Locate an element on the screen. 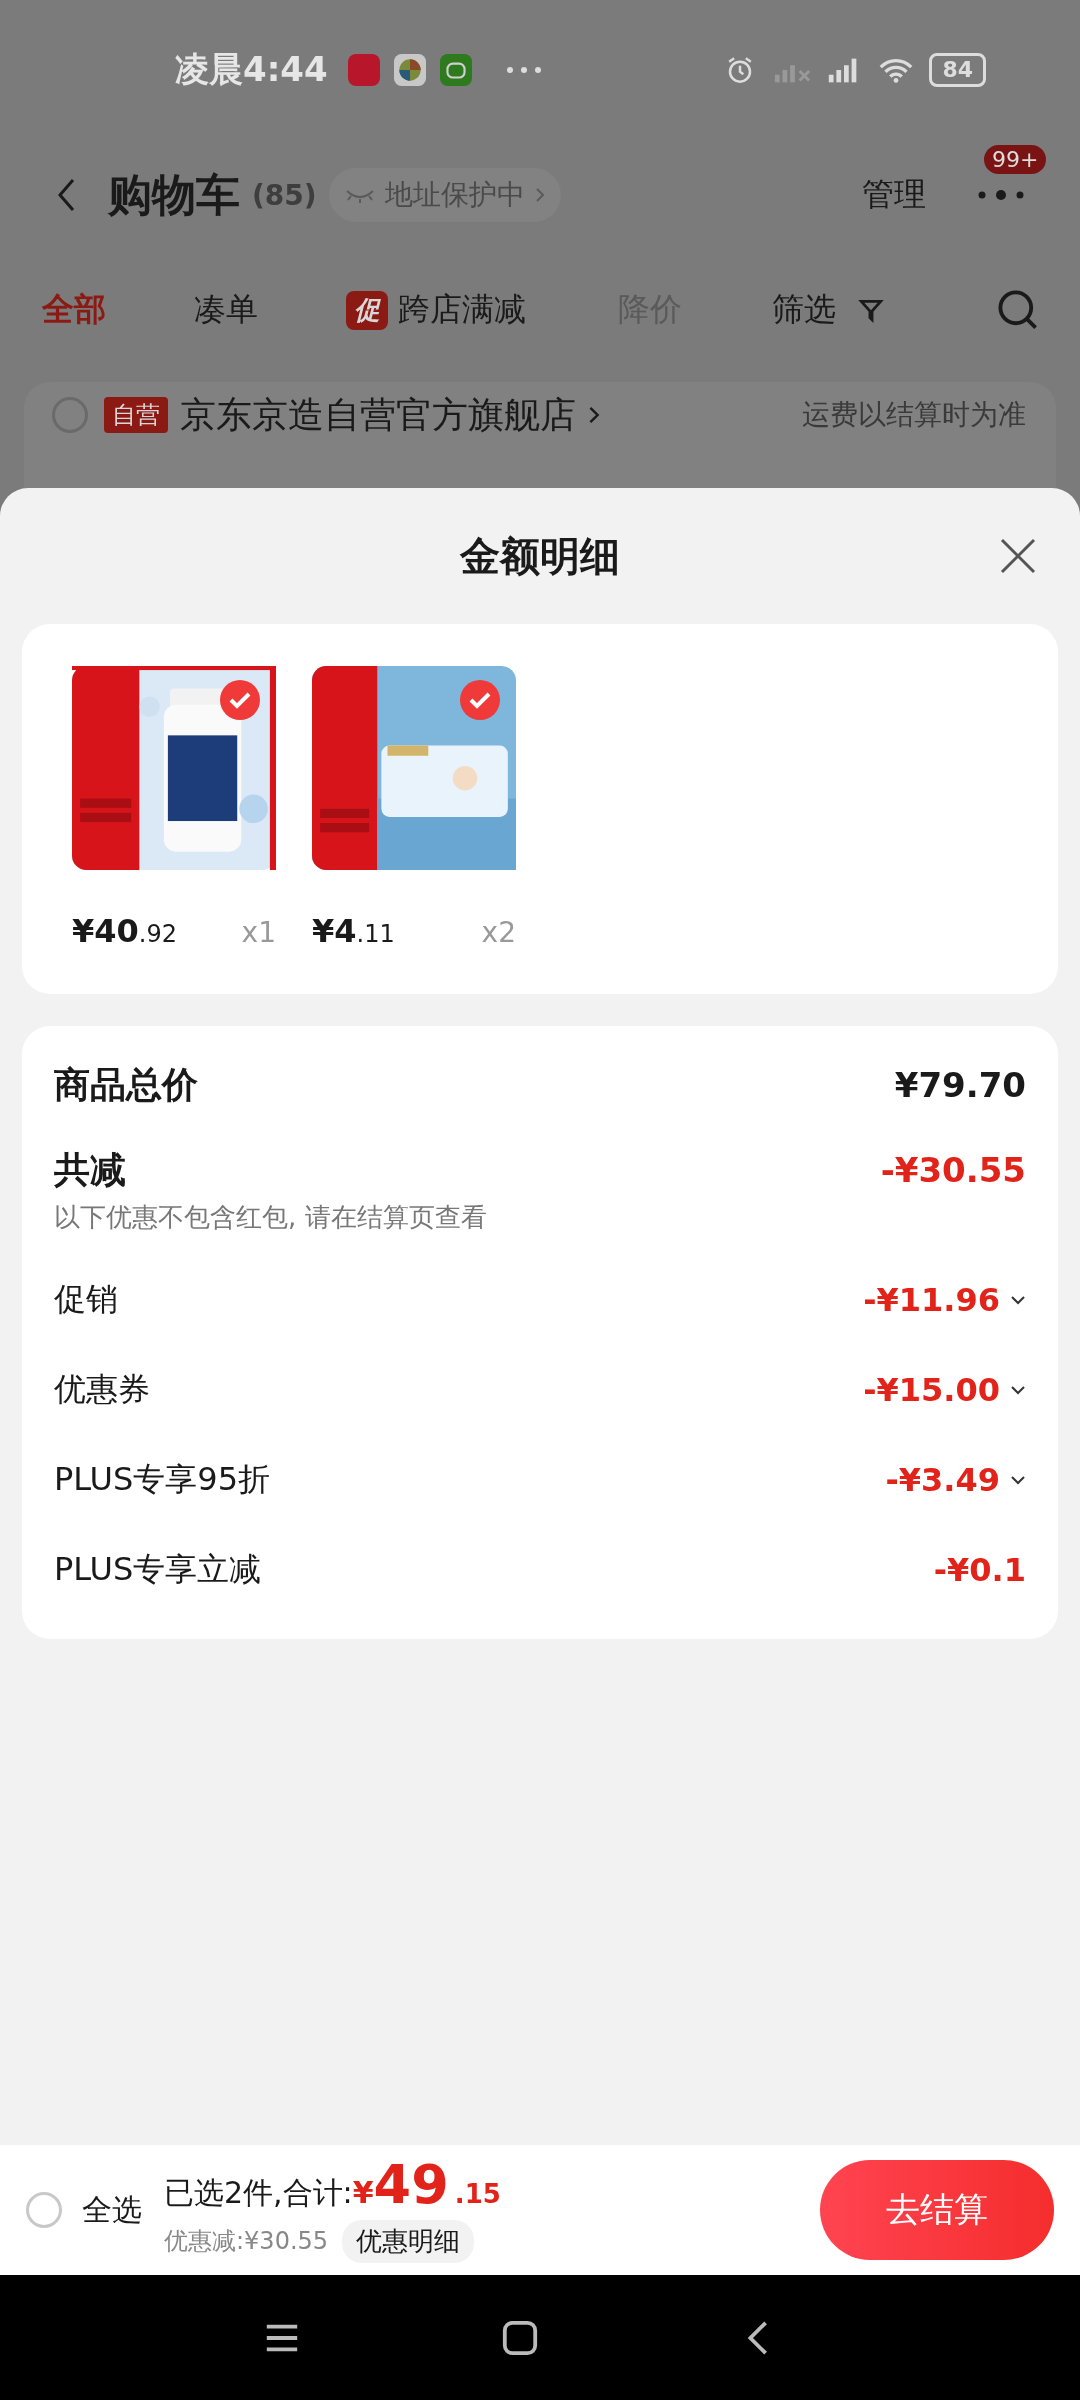 This screenshot has height=2400, width=1080. filter-tab: 全部 is located at coordinates (74, 310).